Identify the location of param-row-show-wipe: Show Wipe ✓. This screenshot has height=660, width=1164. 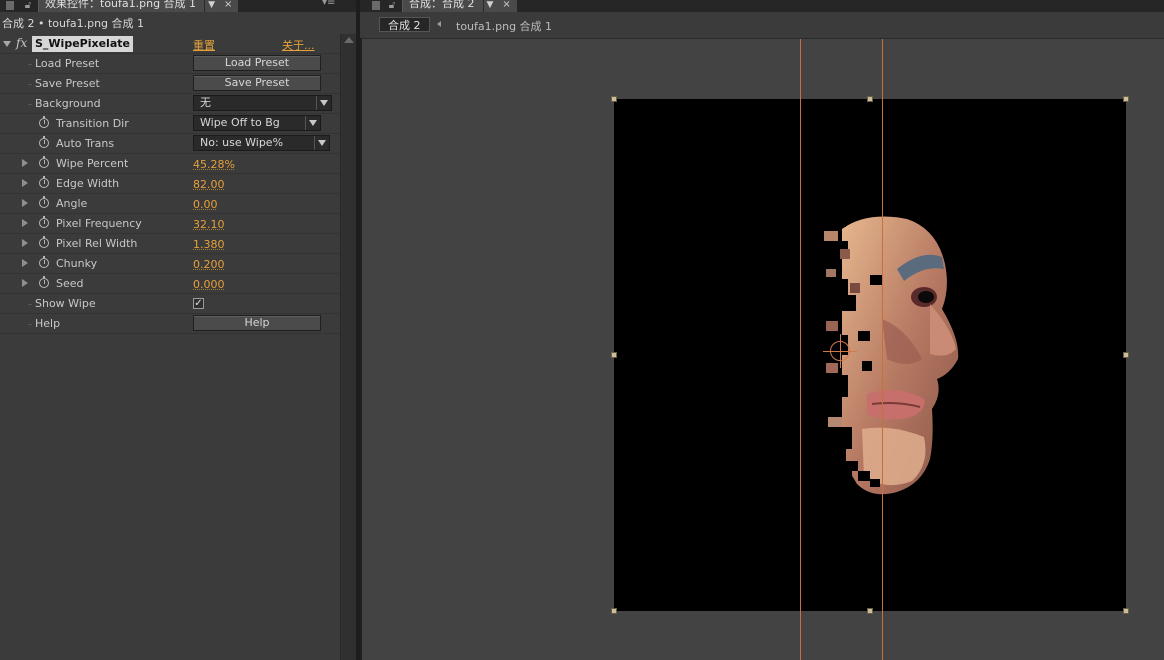
(170, 304).